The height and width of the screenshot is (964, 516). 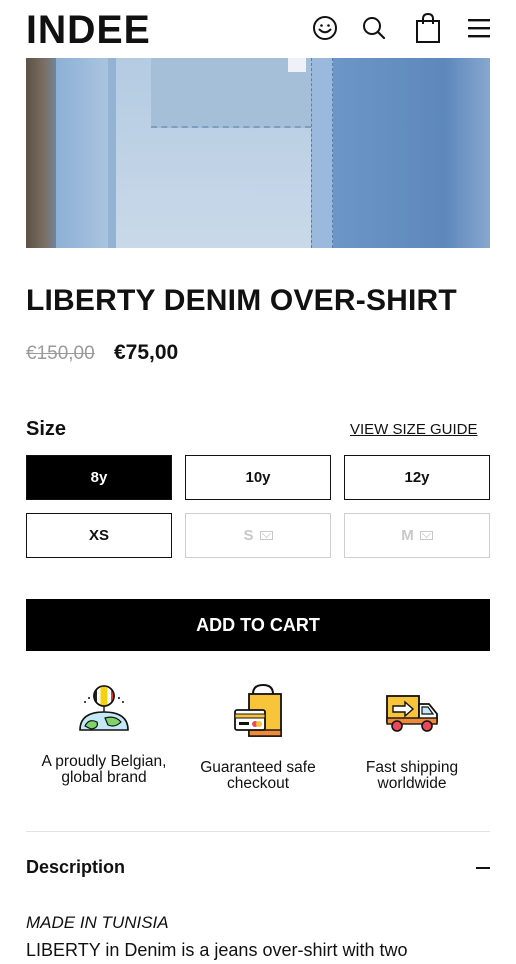 What do you see at coordinates (241, 300) in the screenshot?
I see `product-title: LIBERTY DENIM OVER-SHIRT` at bounding box center [241, 300].